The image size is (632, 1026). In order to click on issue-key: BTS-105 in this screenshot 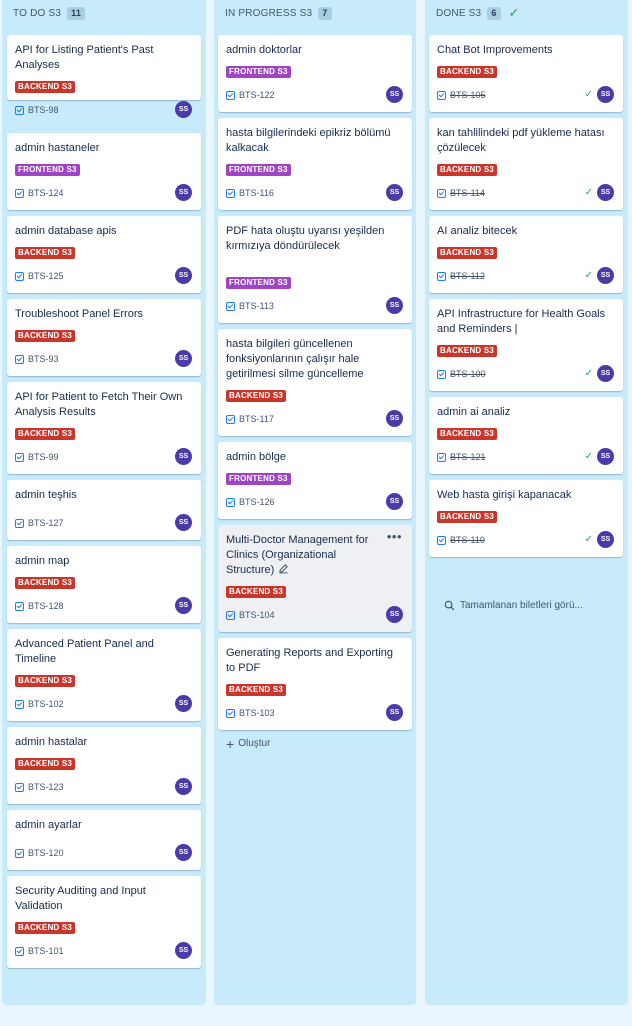, I will do `click(468, 95)`.